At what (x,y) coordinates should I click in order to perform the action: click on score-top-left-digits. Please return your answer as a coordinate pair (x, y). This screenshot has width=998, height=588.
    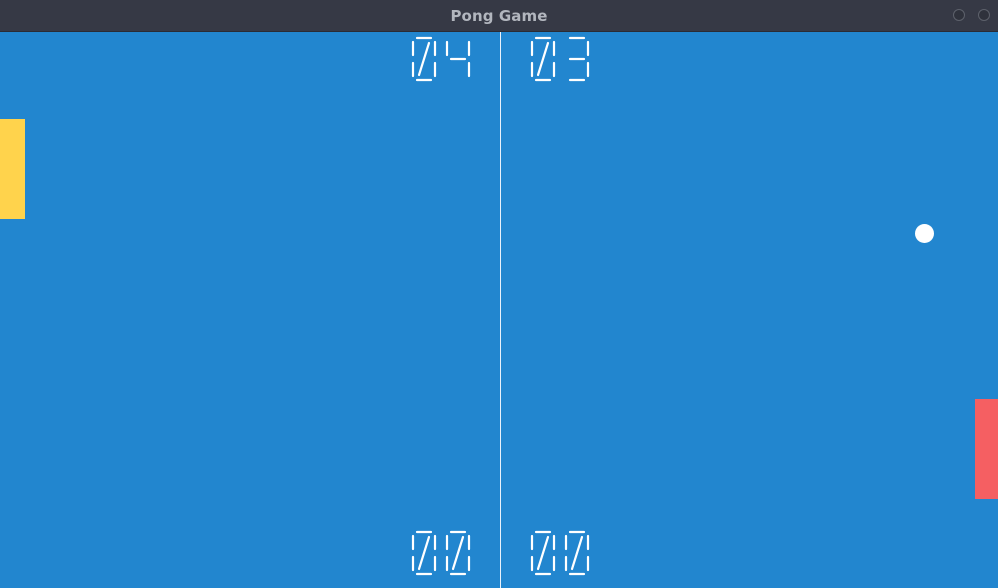
    Looking at the image, I should click on (441, 59).